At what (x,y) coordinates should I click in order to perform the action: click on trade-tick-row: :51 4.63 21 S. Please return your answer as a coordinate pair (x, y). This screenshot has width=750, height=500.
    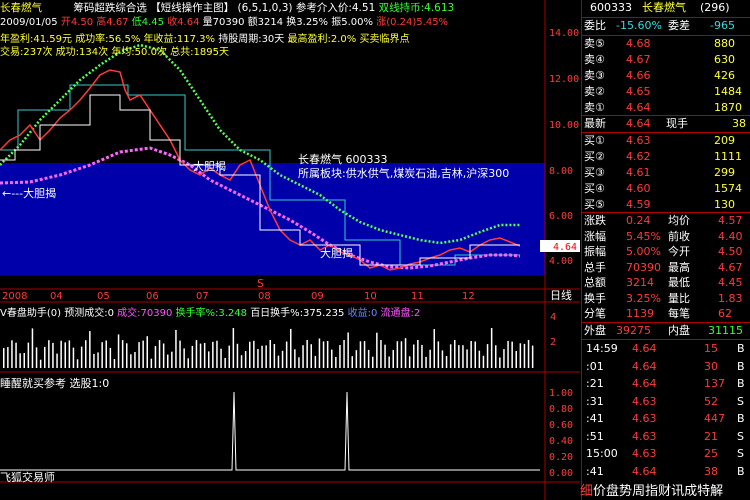
    Looking at the image, I should click on (666, 437).